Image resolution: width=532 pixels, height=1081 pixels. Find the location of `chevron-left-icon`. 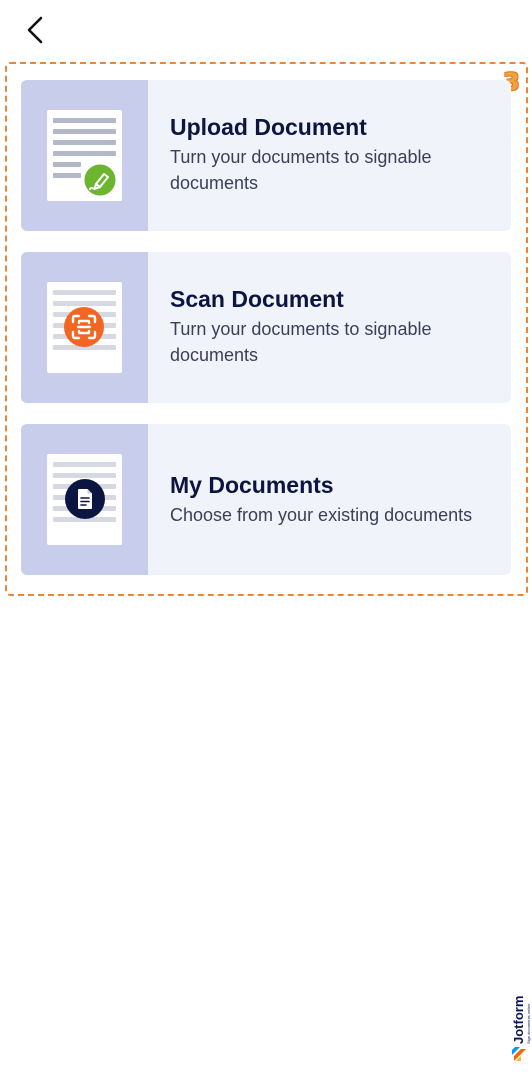

chevron-left-icon is located at coordinates (35, 30).